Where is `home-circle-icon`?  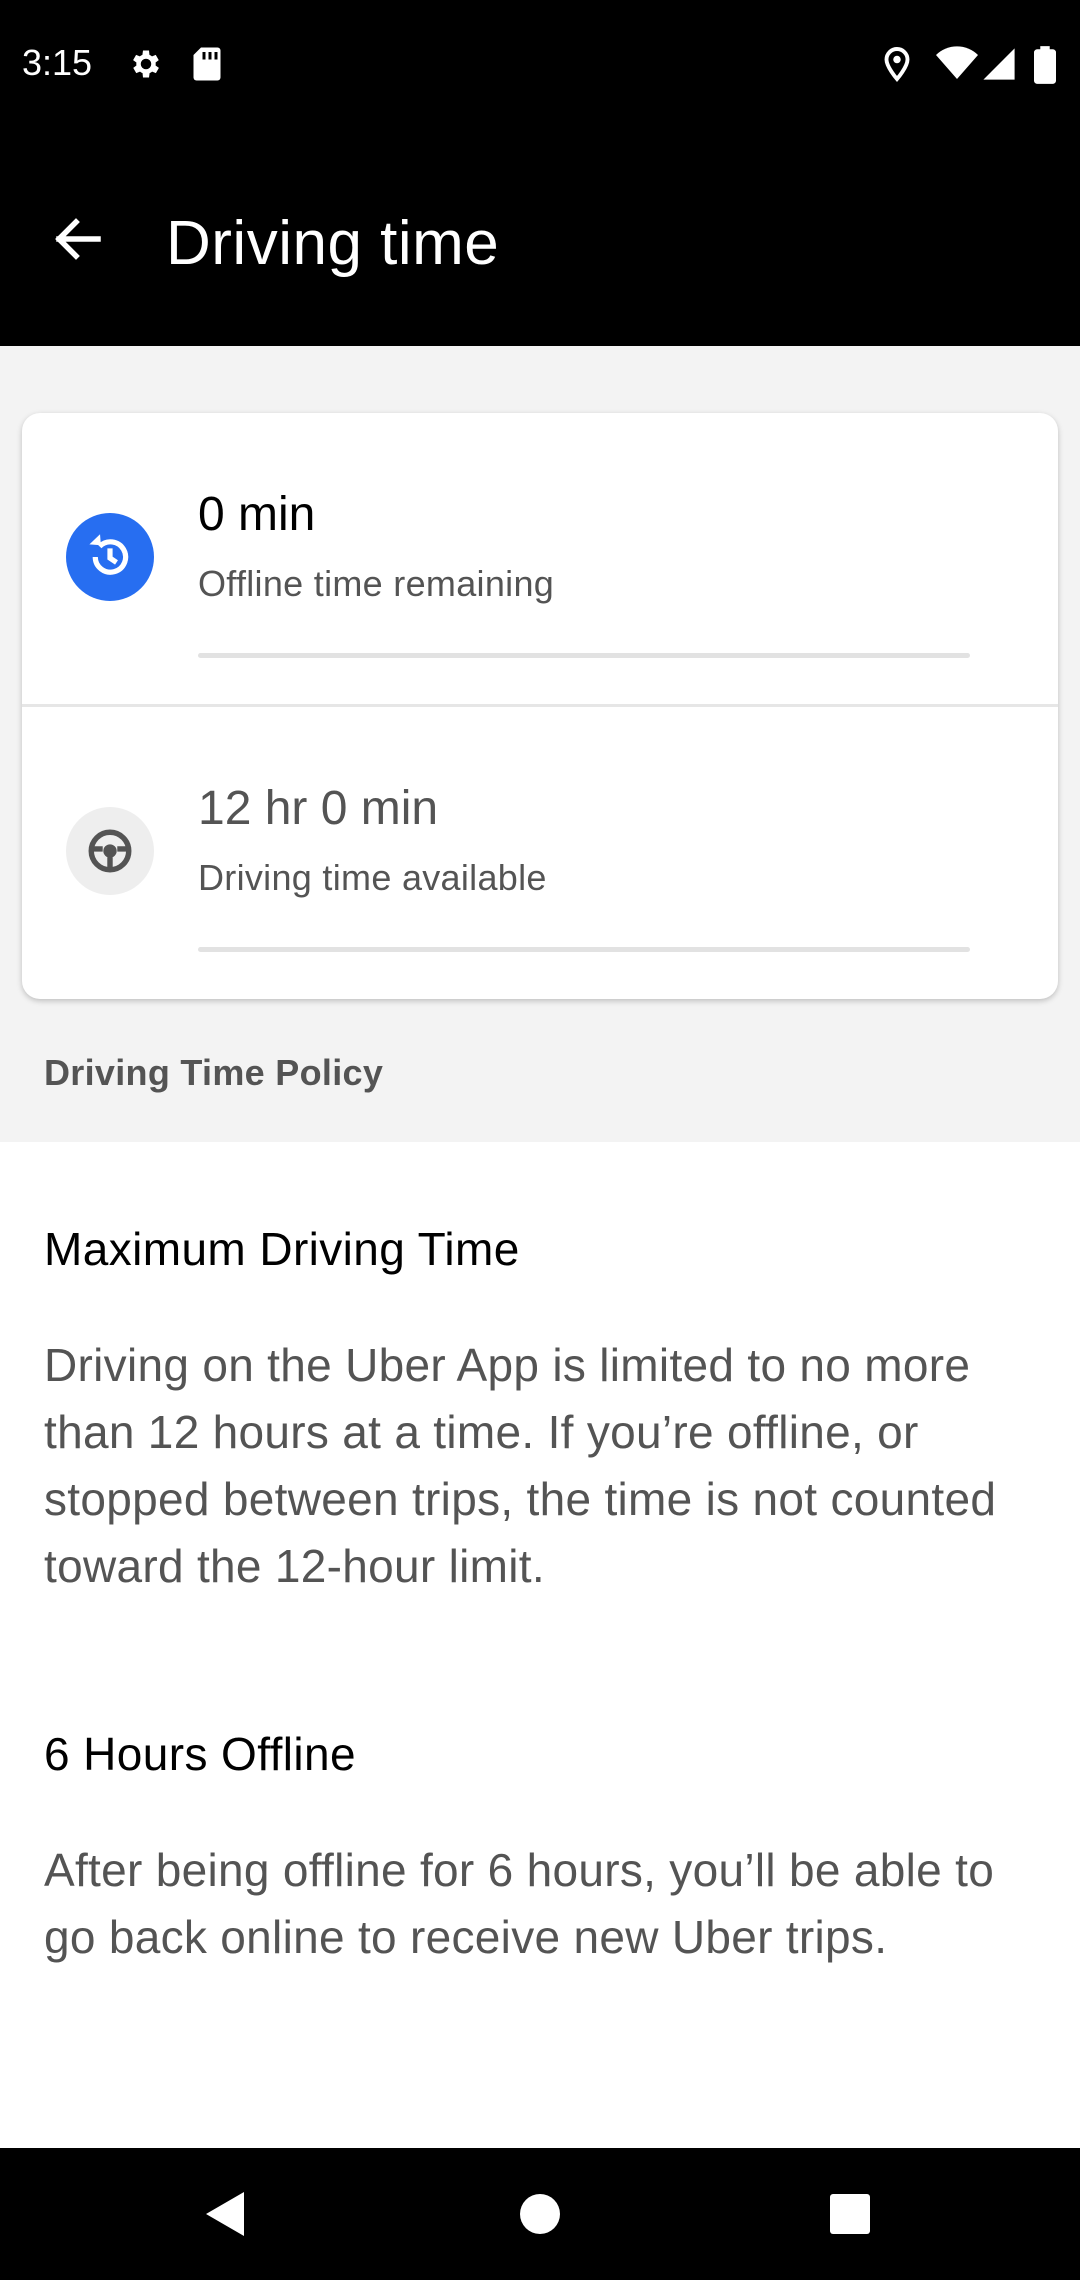 home-circle-icon is located at coordinates (540, 2214).